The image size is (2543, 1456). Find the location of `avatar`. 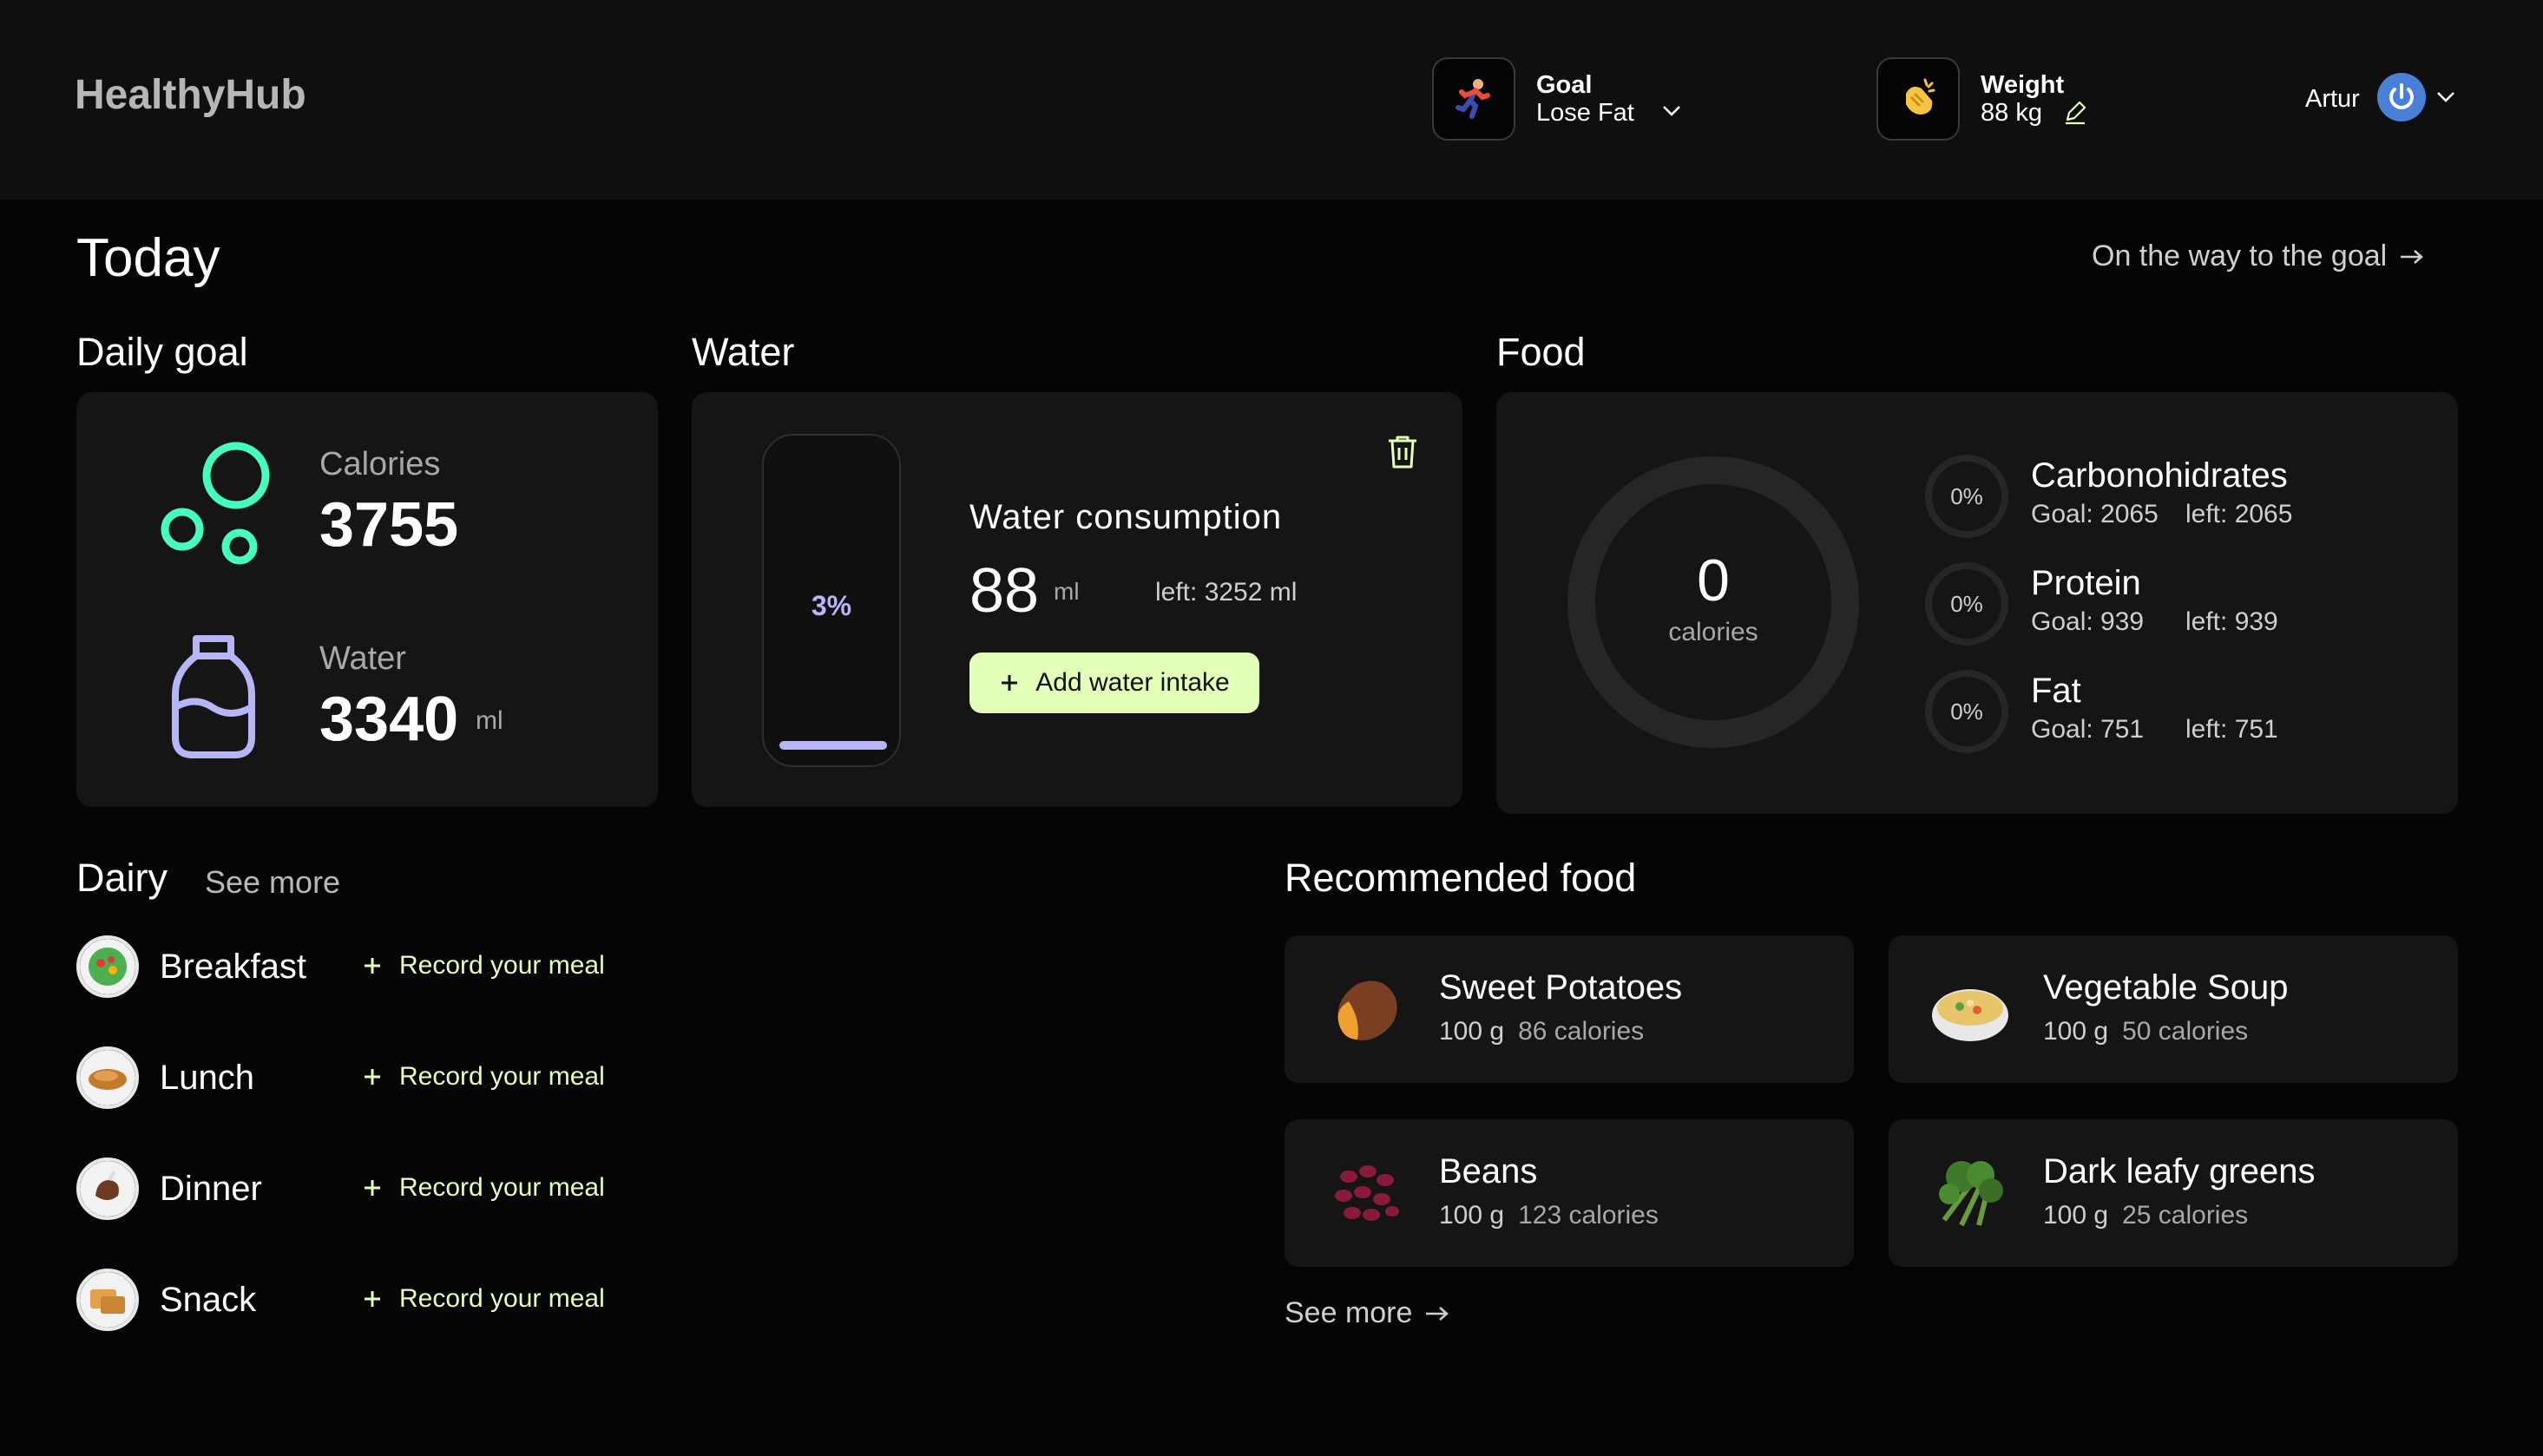

avatar is located at coordinates (2401, 97).